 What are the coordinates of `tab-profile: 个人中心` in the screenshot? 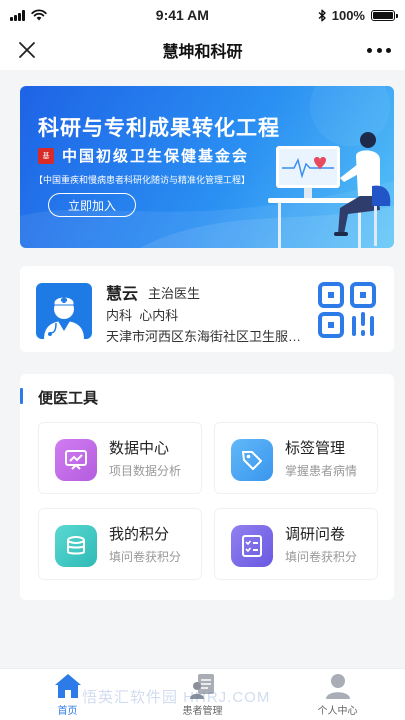 It's located at (337, 694).